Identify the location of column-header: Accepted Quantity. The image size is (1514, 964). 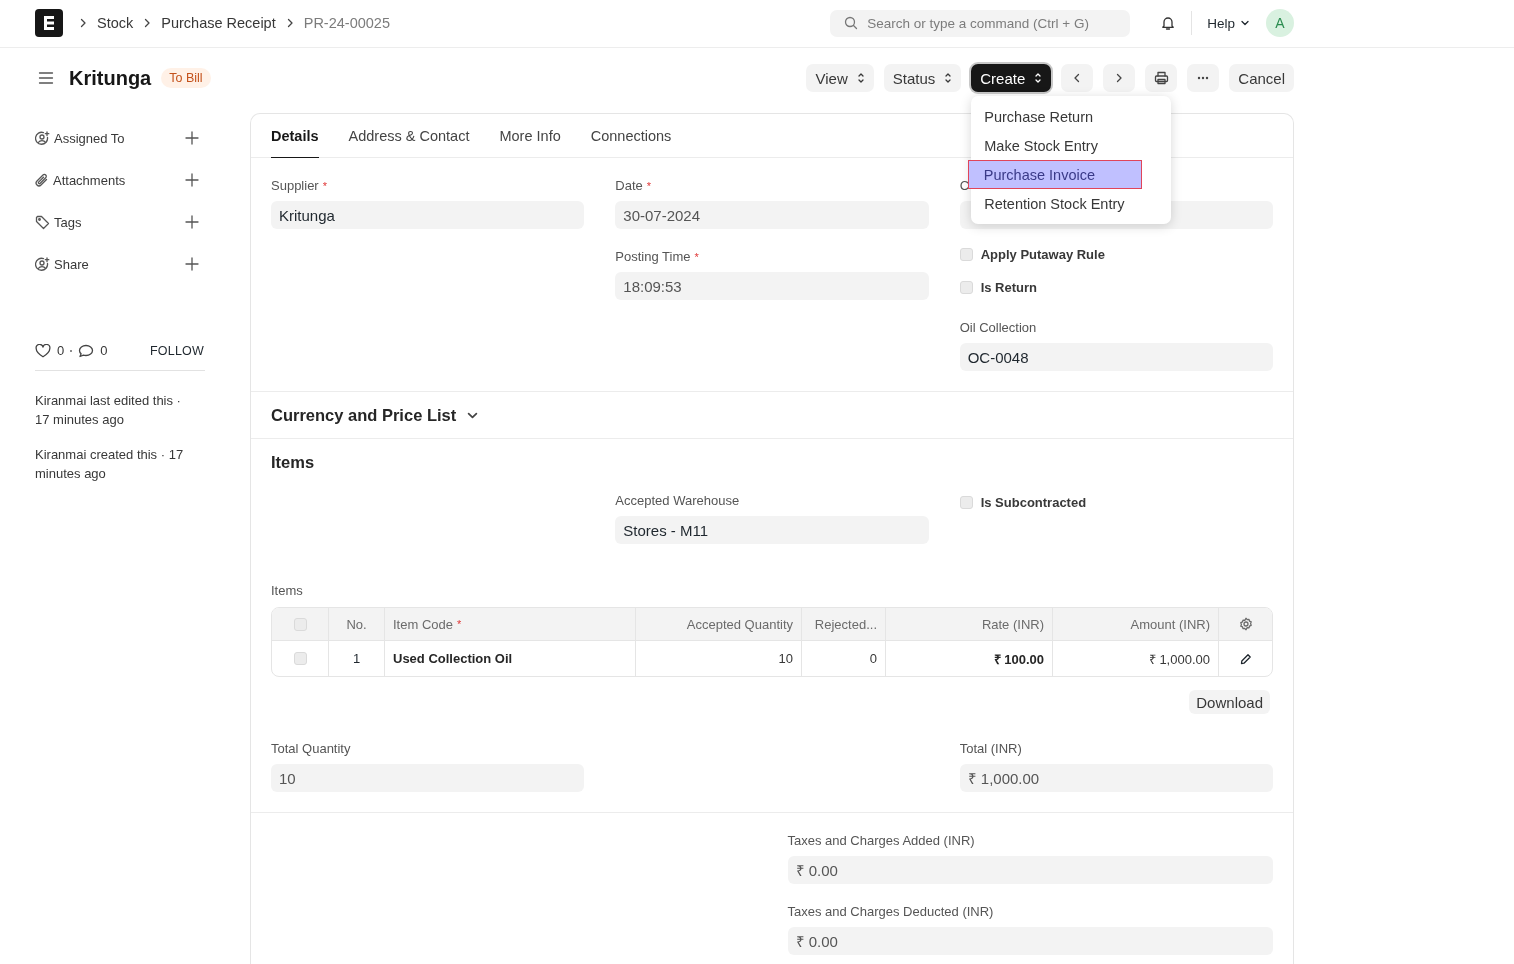
(739, 624).